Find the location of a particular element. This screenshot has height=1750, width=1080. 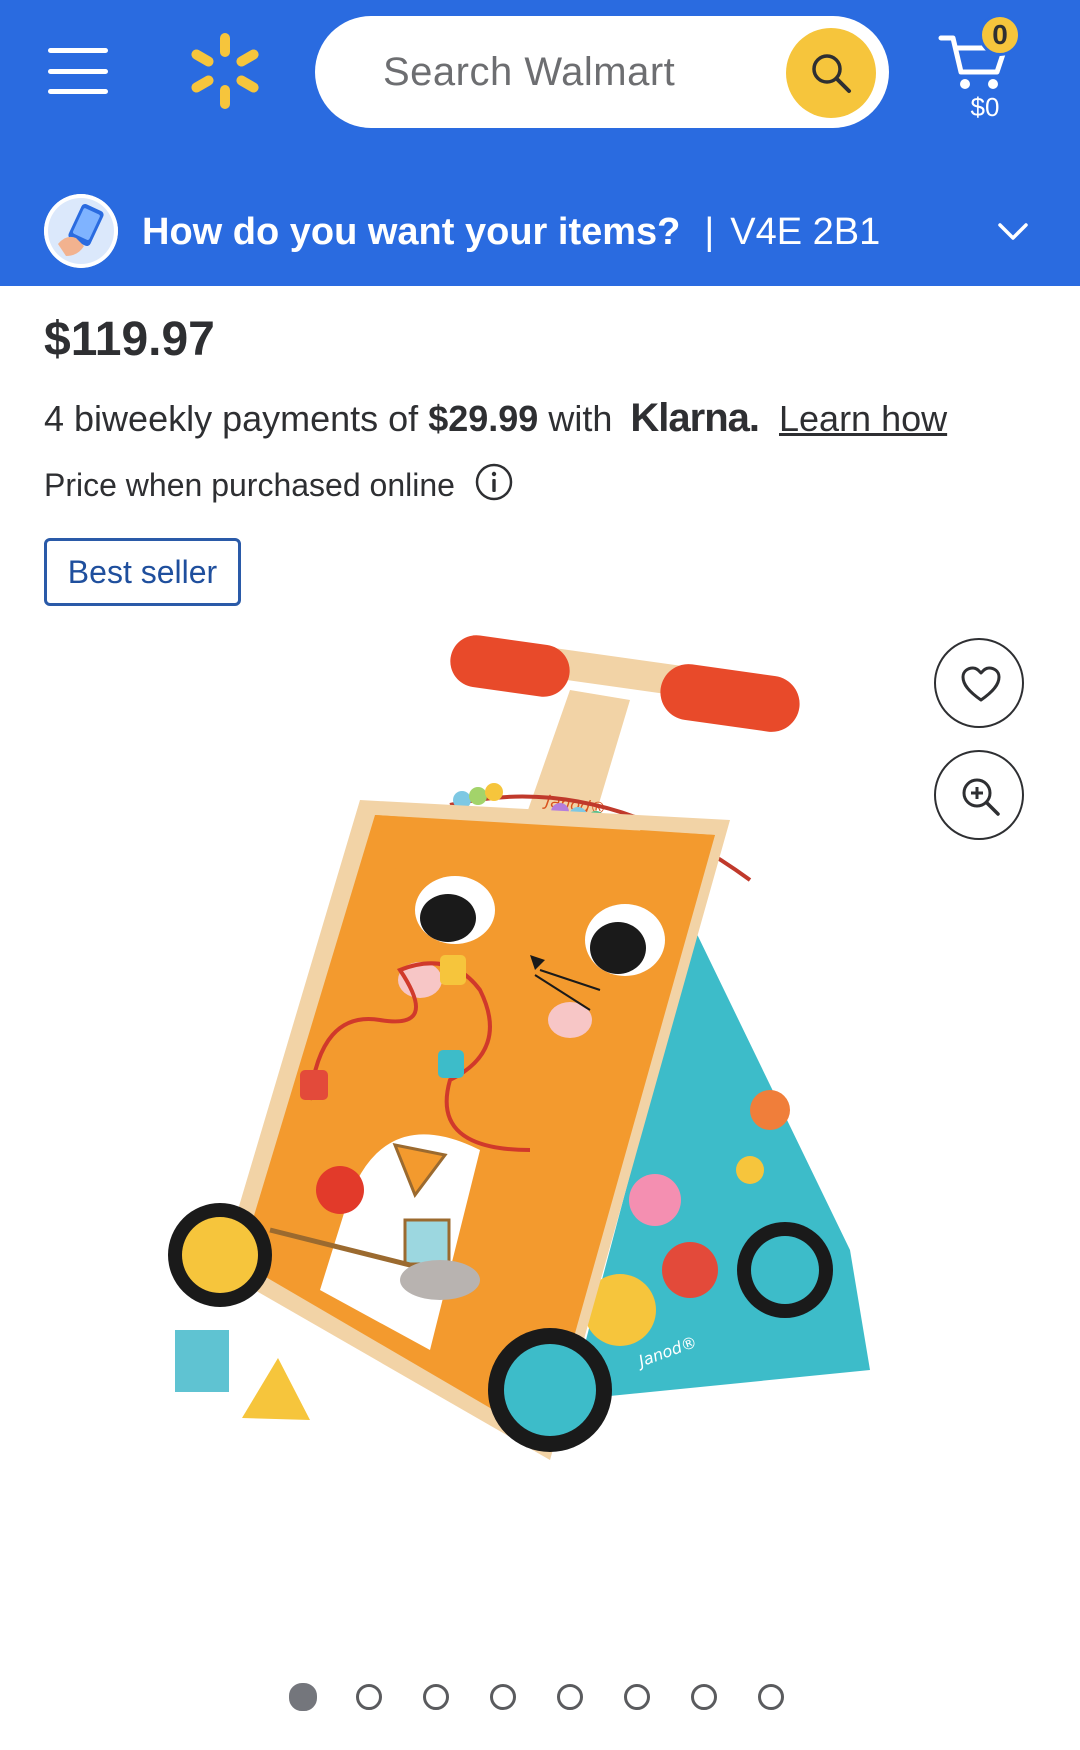

search-icon is located at coordinates (831, 73).